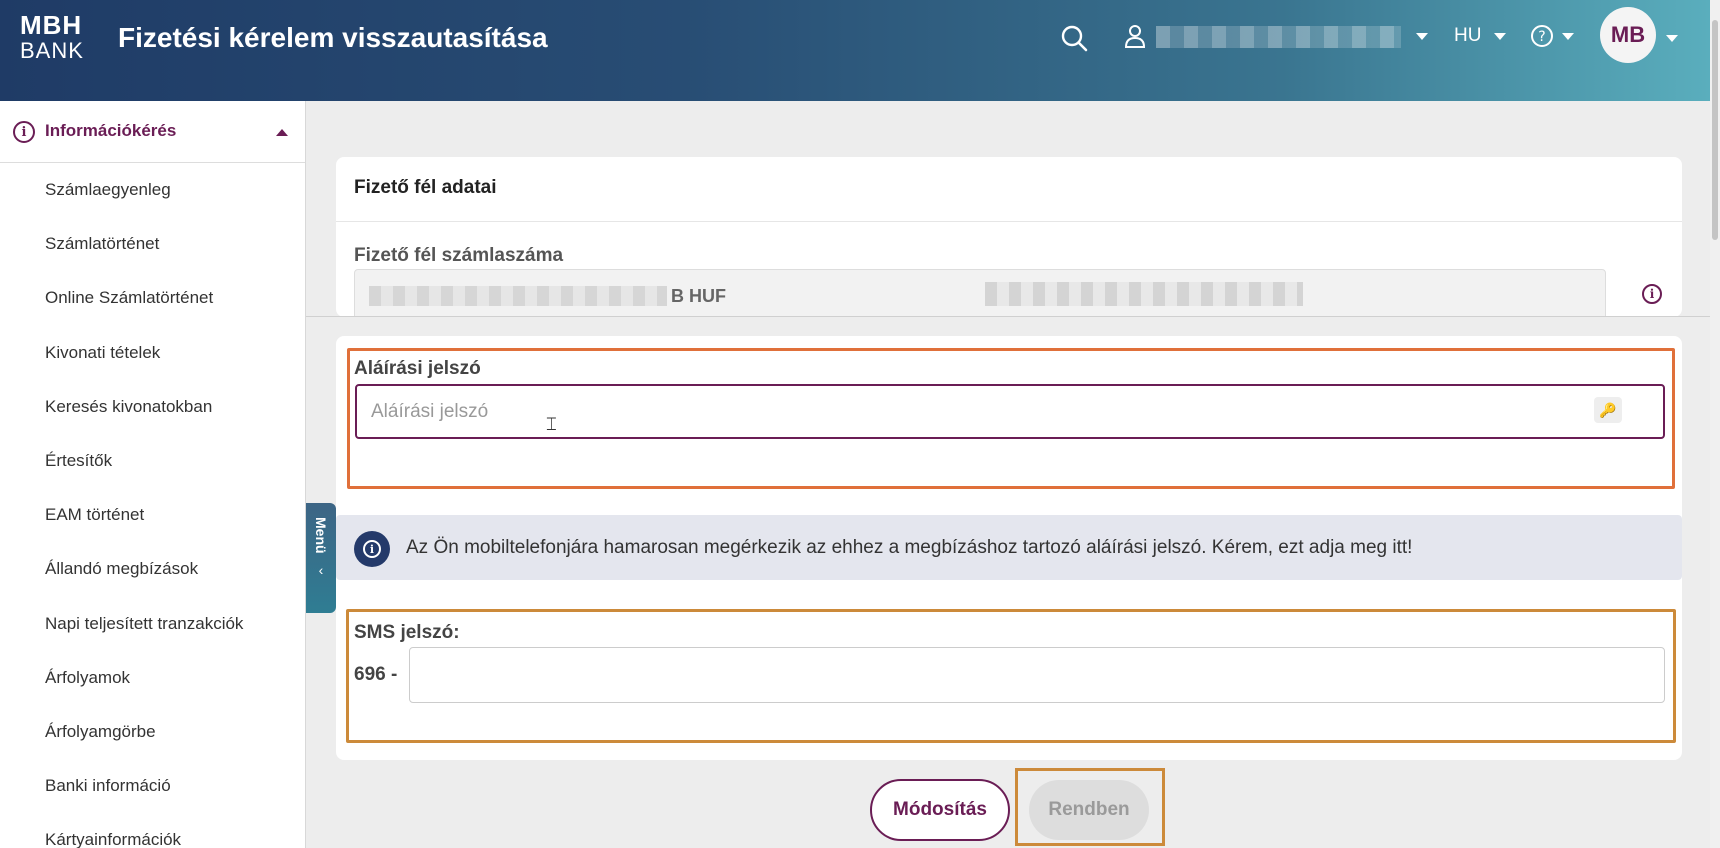 This screenshot has height=848, width=1720. What do you see at coordinates (282, 132) in the screenshot?
I see `chevron-up-icon` at bounding box center [282, 132].